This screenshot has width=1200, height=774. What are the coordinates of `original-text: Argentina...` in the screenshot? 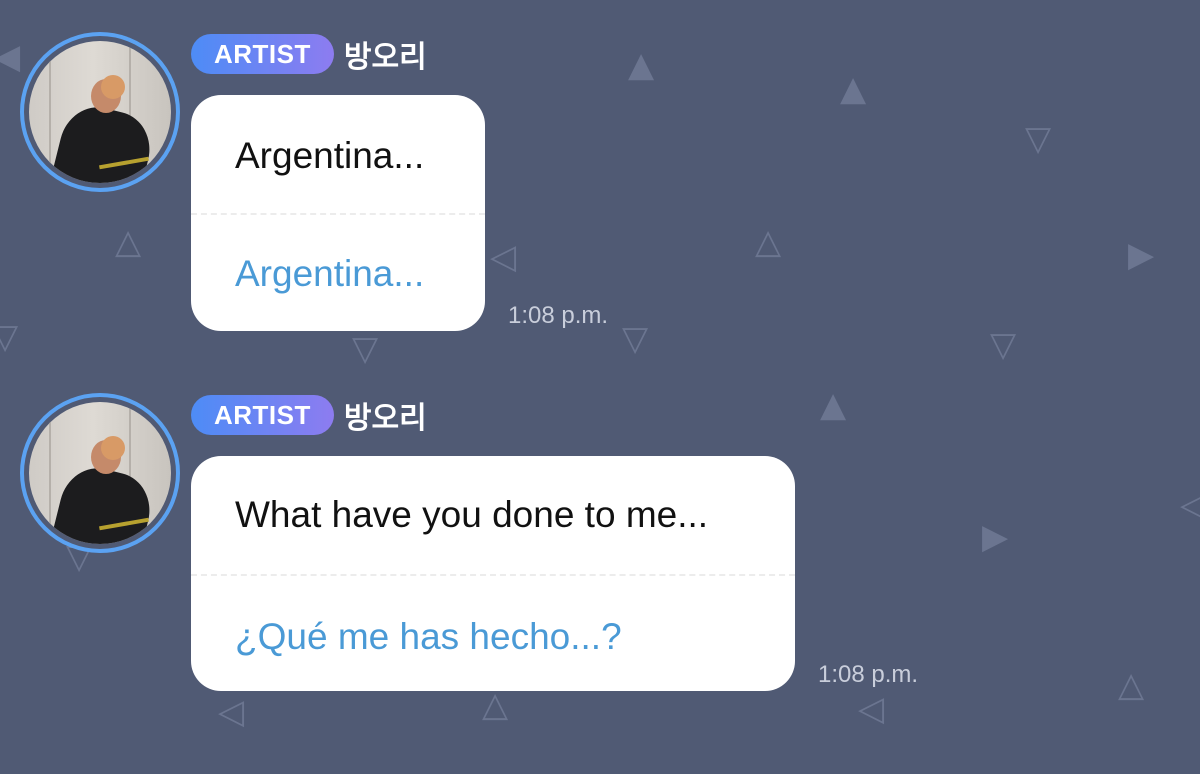 It's located at (330, 155).